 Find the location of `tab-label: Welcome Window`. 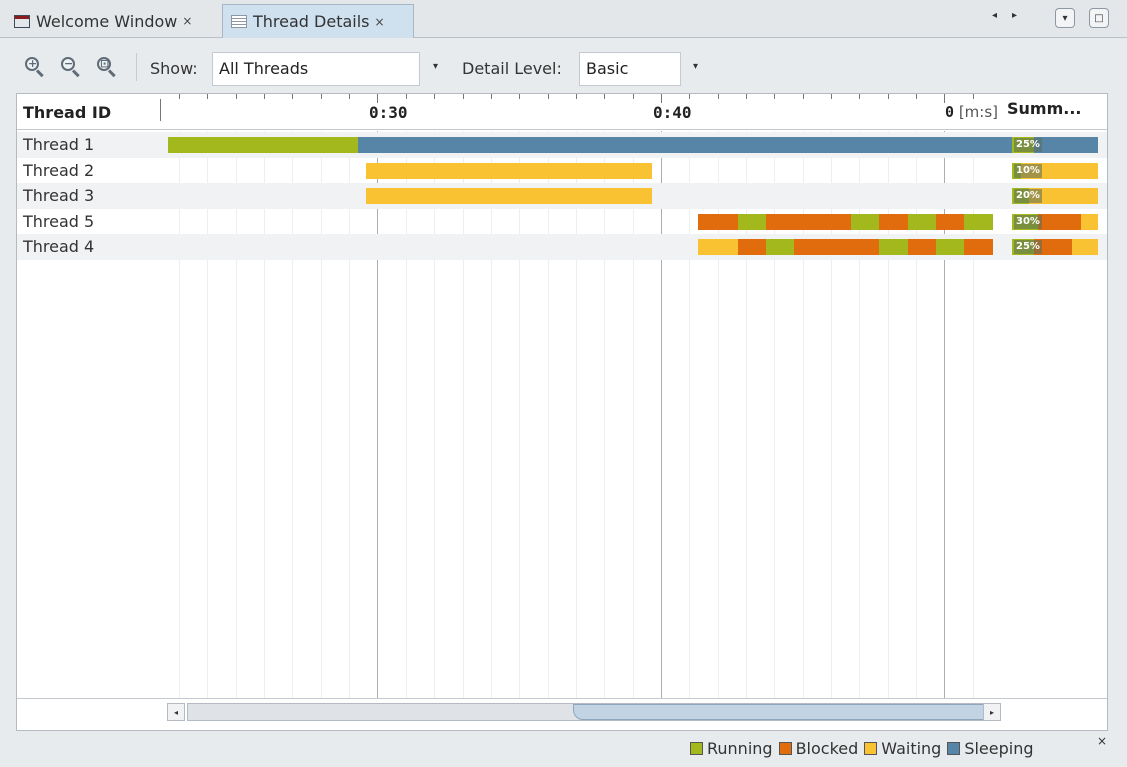

tab-label: Welcome Window is located at coordinates (107, 21).